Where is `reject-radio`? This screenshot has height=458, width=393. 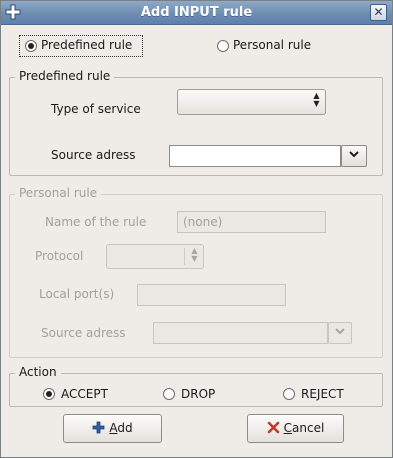 reject-radio is located at coordinates (289, 394).